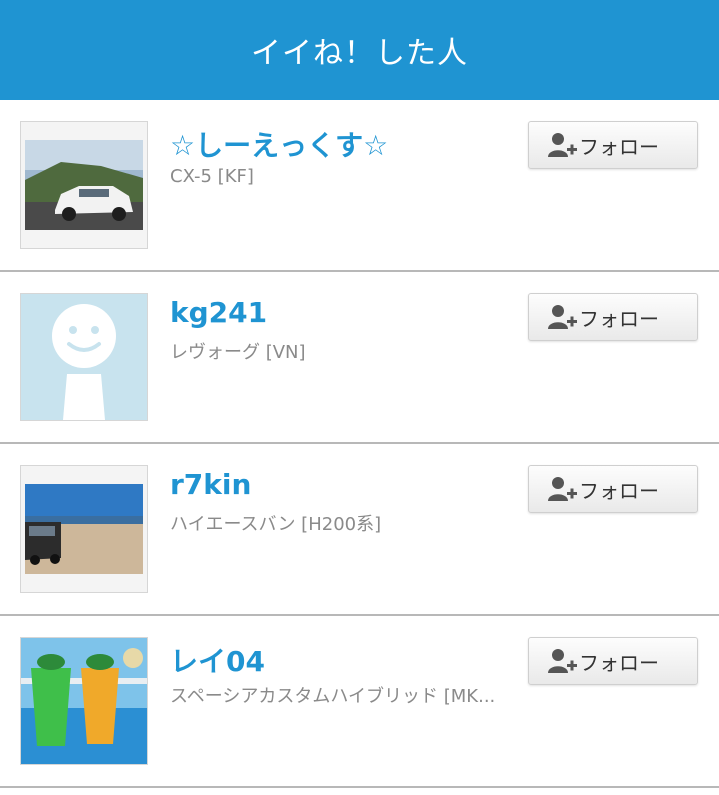  What do you see at coordinates (279, 144) in the screenshot?
I see `user-name: ☆しーえっくす☆` at bounding box center [279, 144].